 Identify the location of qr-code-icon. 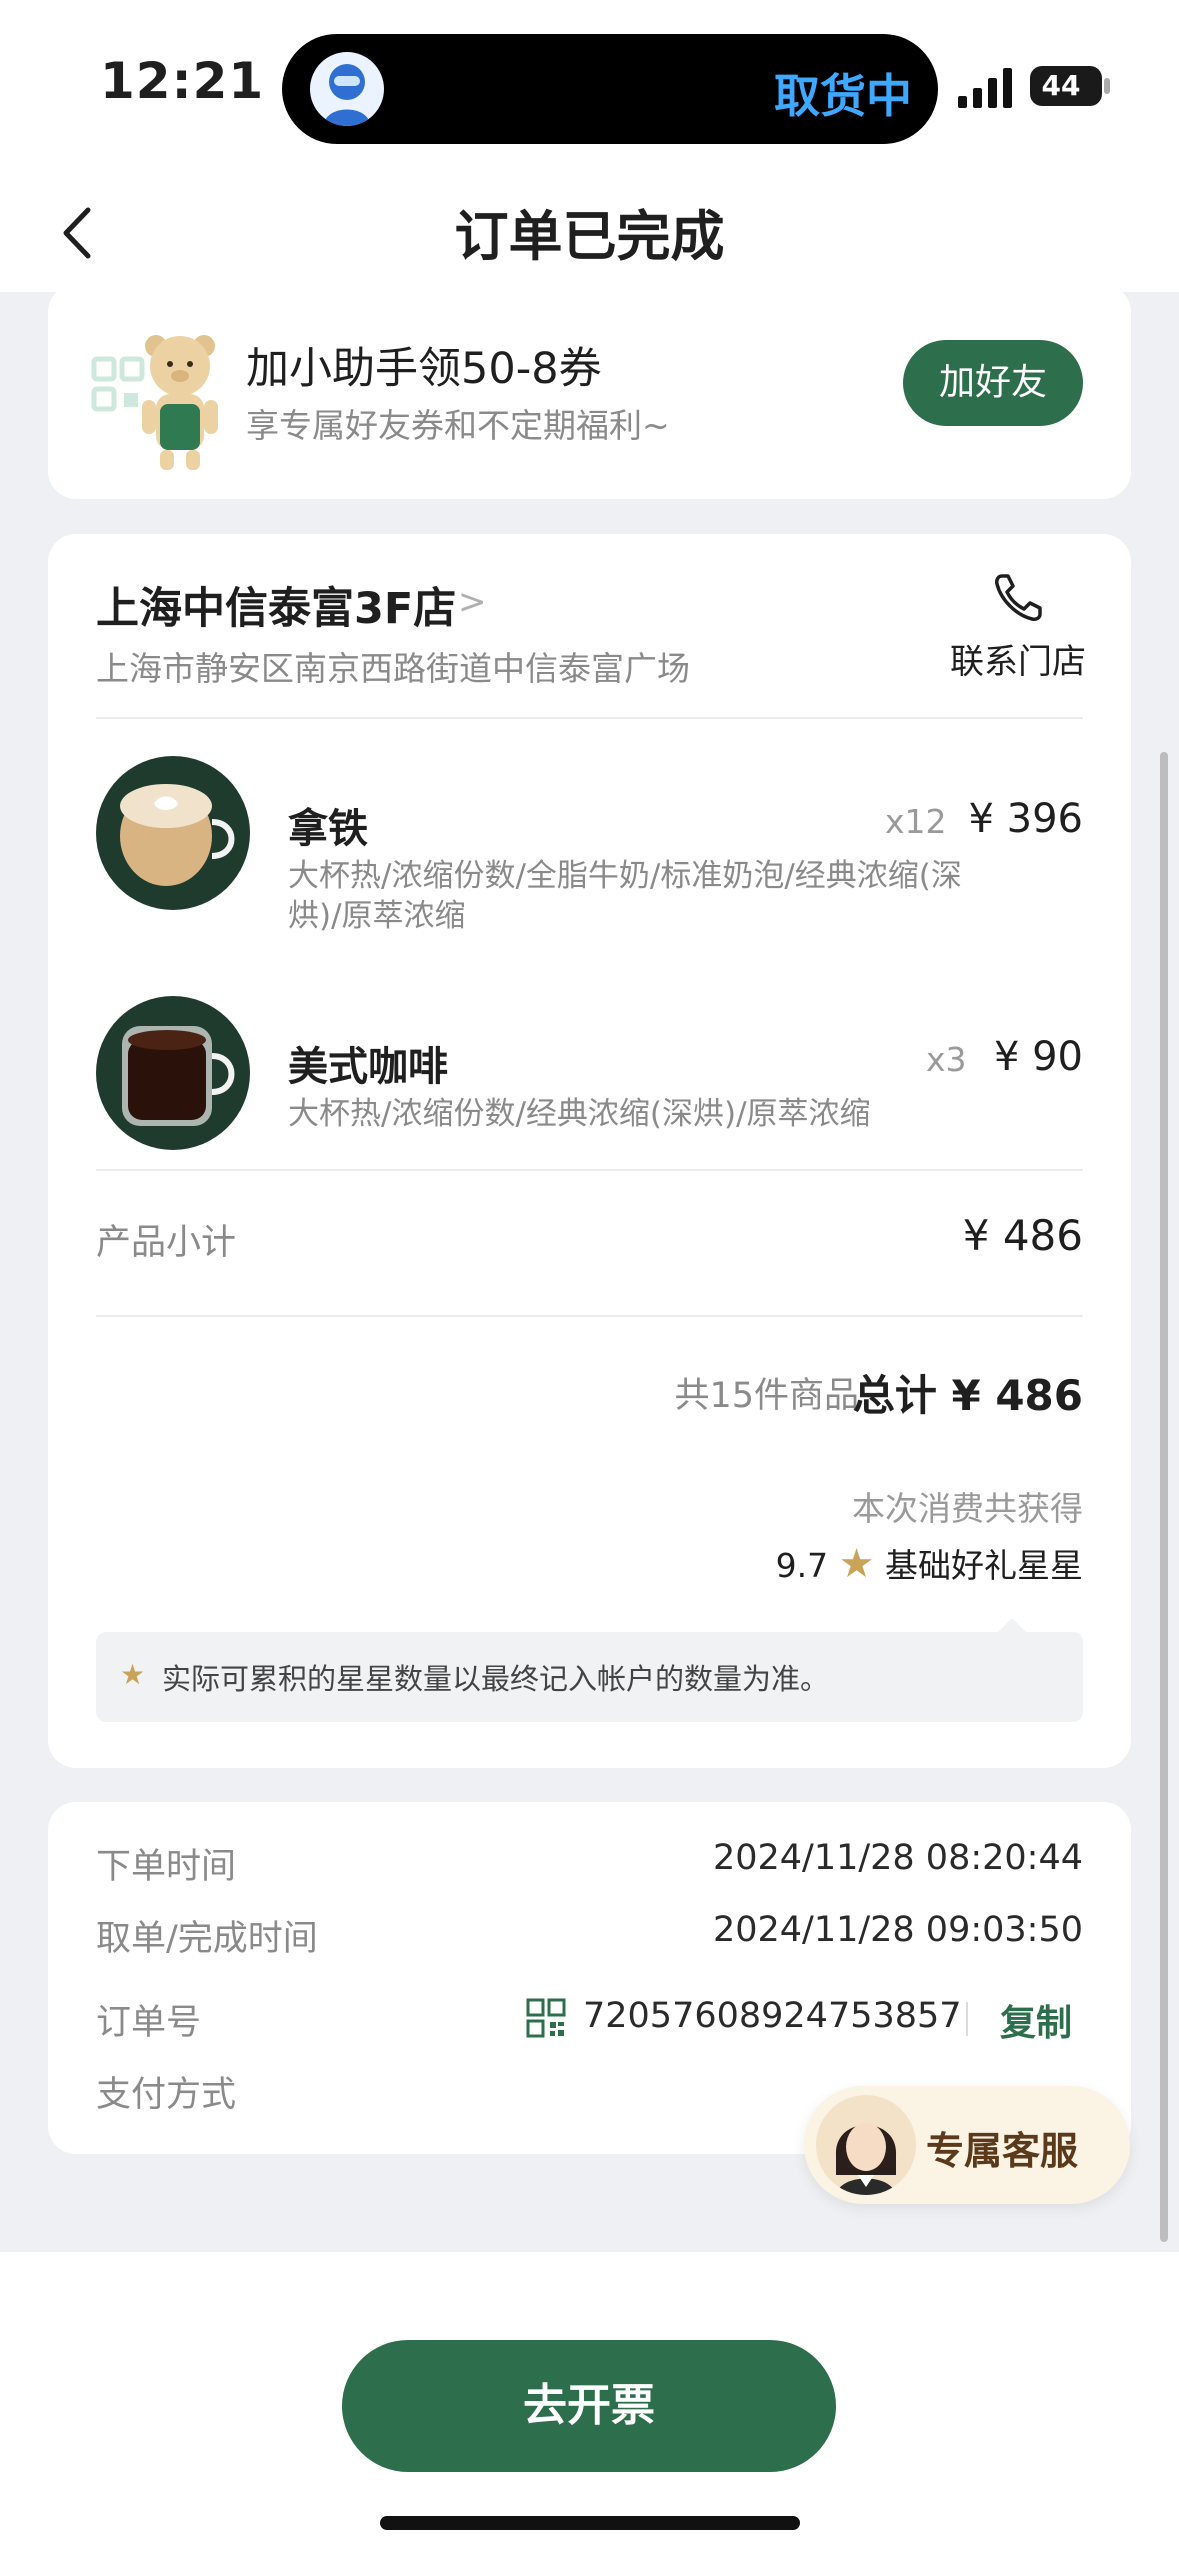
(546, 2018).